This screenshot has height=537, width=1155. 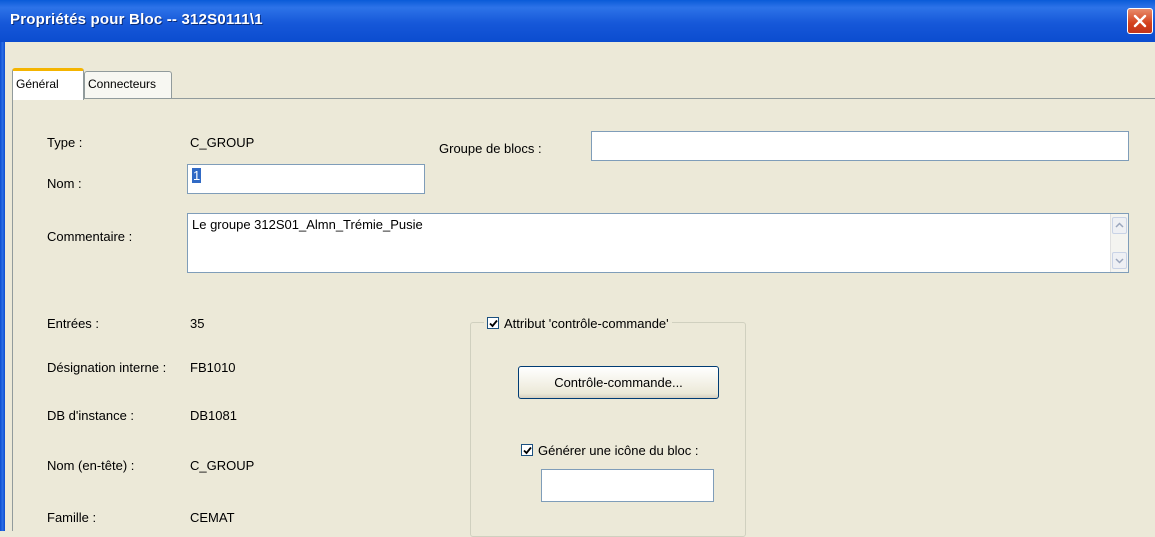 I want to click on generer-icone-checkbox-row: Générer une icône du bloc :, so click(x=610, y=450).